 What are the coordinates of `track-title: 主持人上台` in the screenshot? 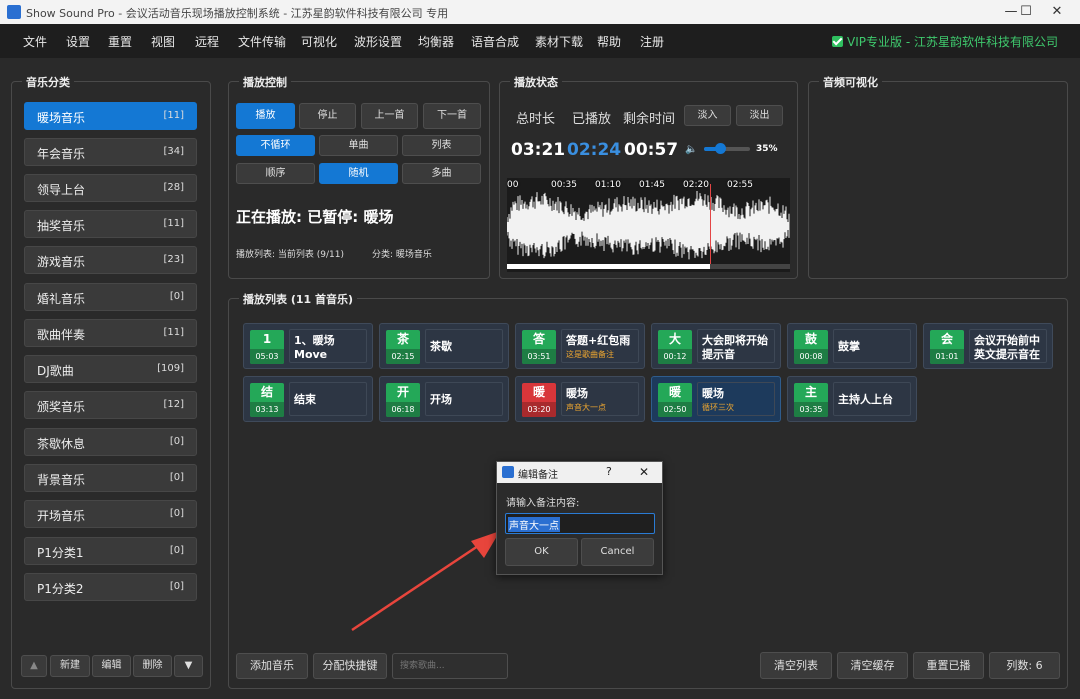 It's located at (865, 399).